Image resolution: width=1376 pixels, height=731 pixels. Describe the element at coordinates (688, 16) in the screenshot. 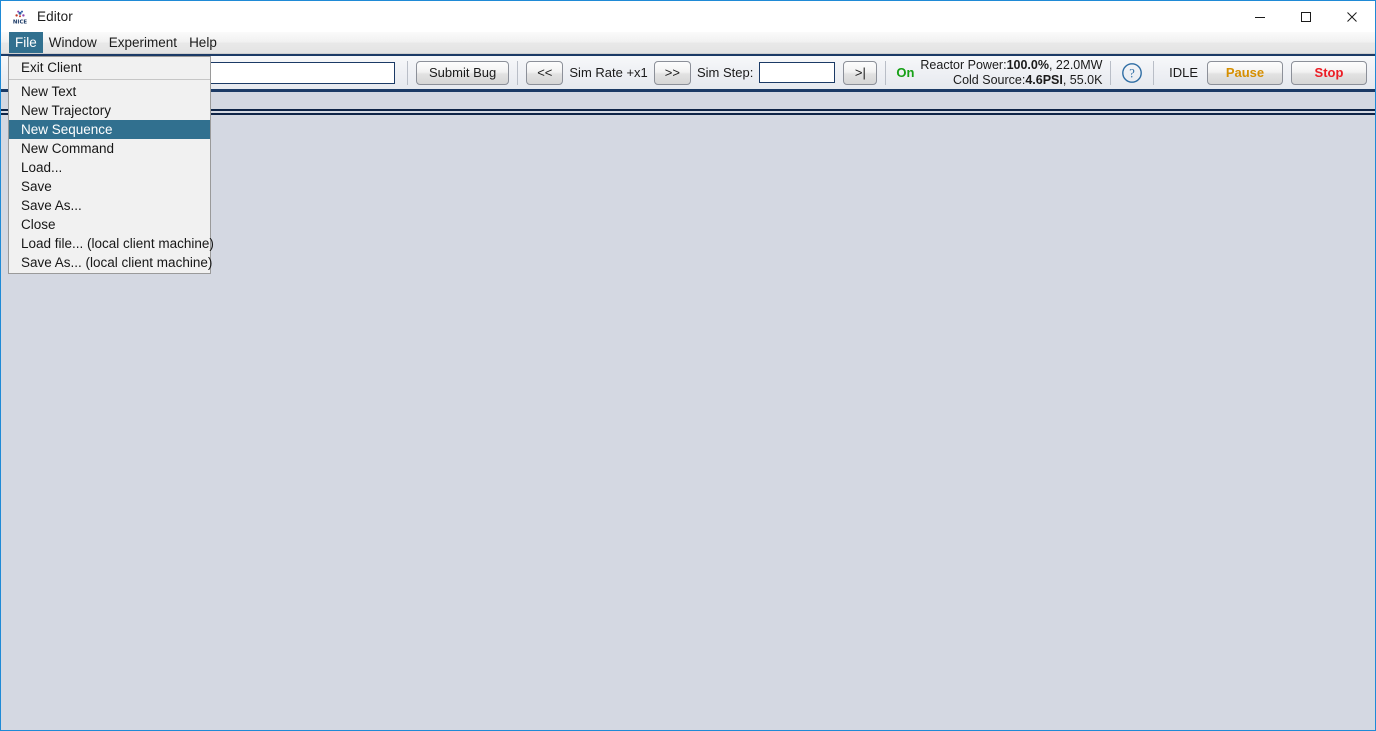

I see `title-bar: NICE Editor` at that location.